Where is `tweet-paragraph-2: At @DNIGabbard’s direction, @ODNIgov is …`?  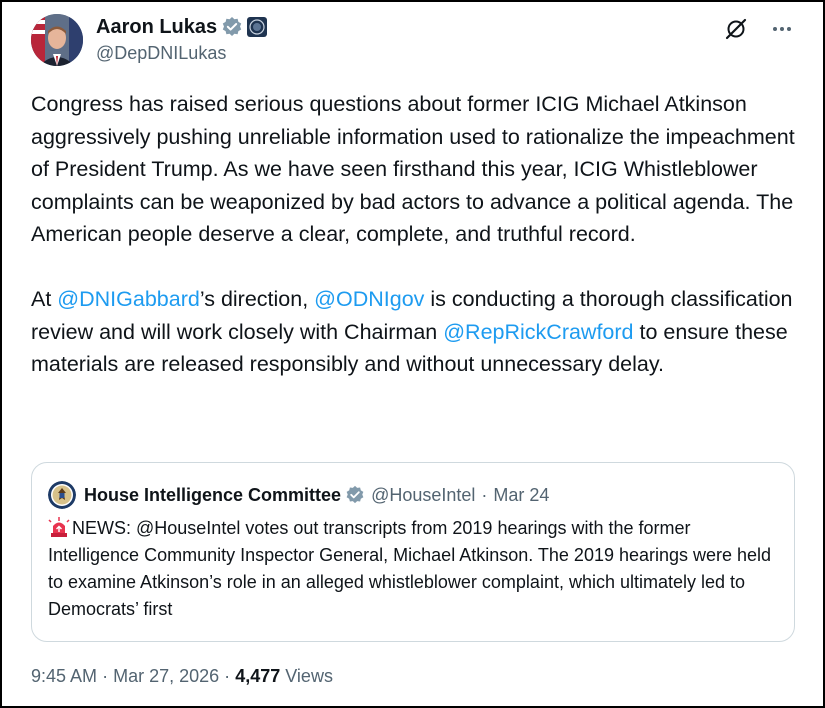 tweet-paragraph-2: At @DNIGabbard’s direction, @ODNIgov is … is located at coordinates (418, 332).